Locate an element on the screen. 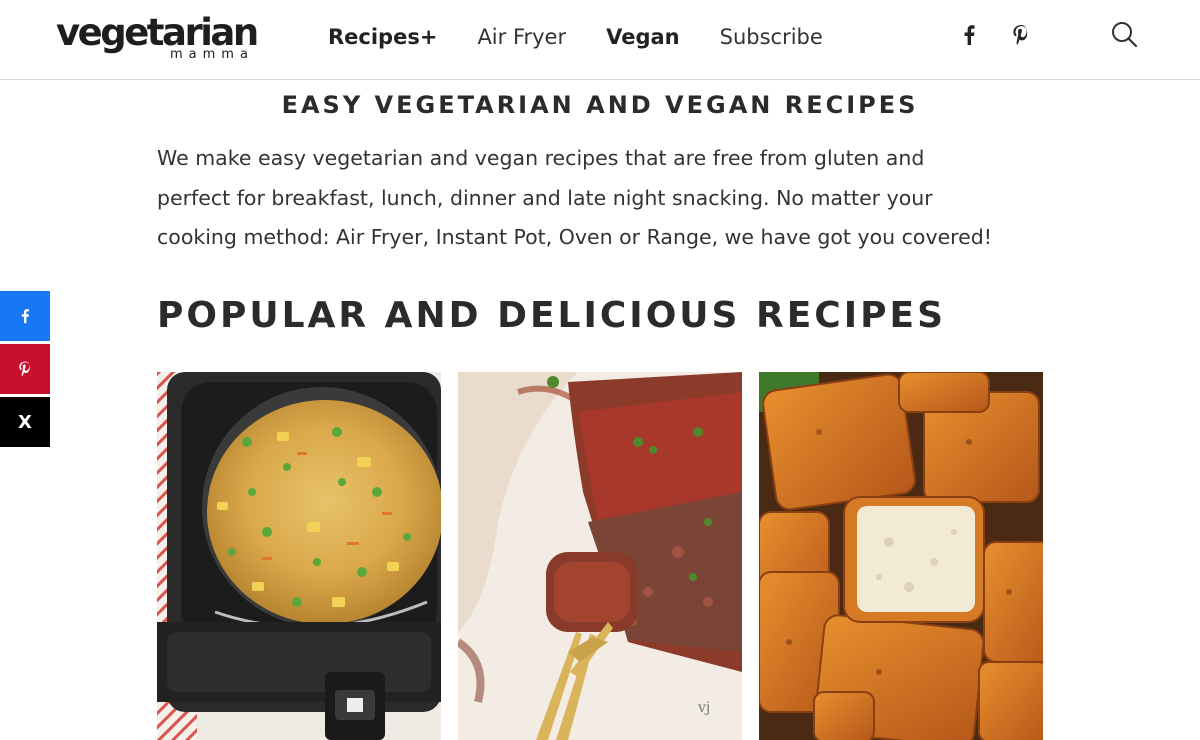 This screenshot has height=740, width=1200. recipe-card-meatloaf: vj is located at coordinates (600, 556).